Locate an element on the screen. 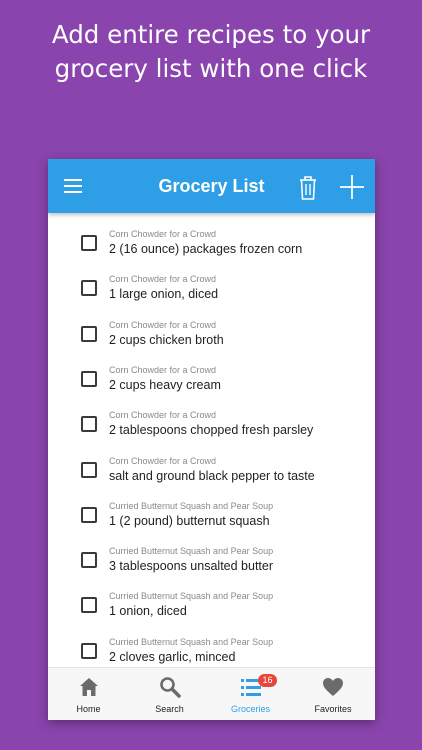 This screenshot has width=422, height=750. nav-search-label: Search is located at coordinates (169, 709).